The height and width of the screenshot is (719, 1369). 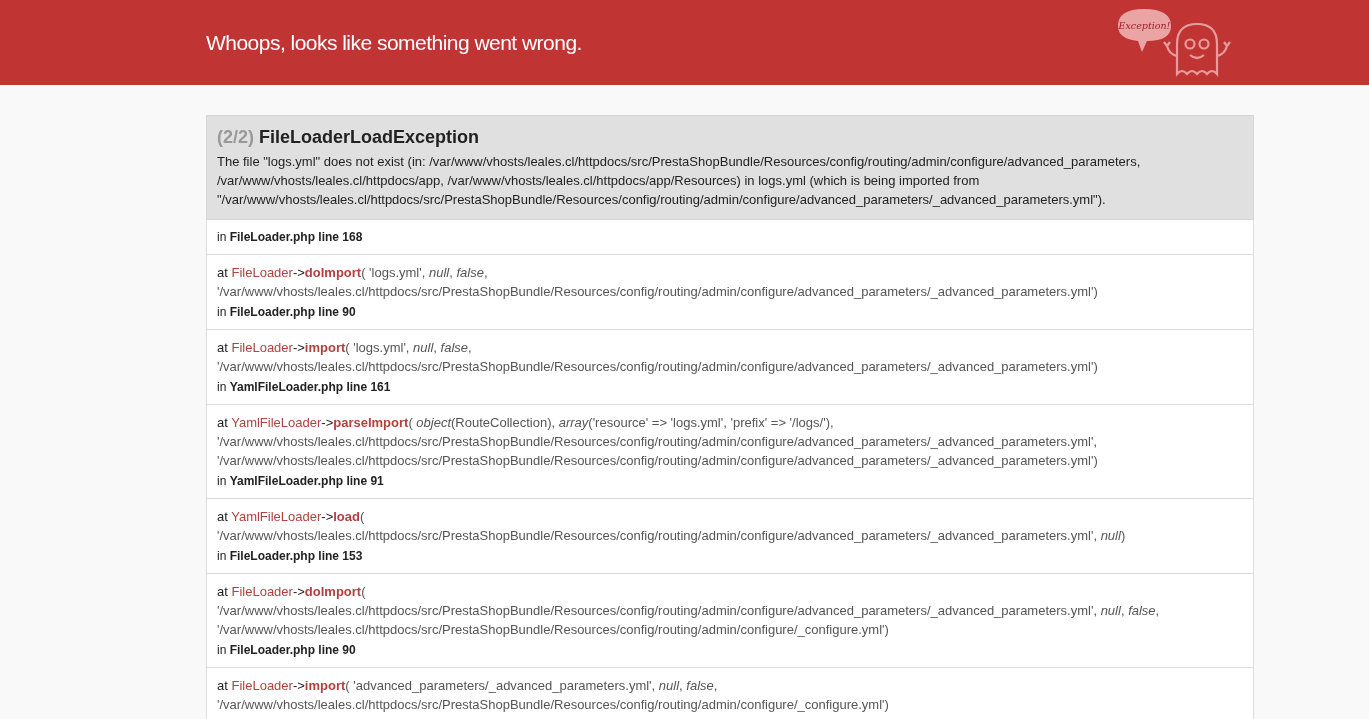 What do you see at coordinates (658, 357) in the screenshot?
I see `stack-frame-call: at FileLoader->import( 'logs.yml', null, false, '/var/www/vhosts/leales.cl/httpdocs/src/PrestaShopBundle/Resources/config/routing/admin/configure/advanced_parameters/_advanced_parameters.yml')` at bounding box center [658, 357].